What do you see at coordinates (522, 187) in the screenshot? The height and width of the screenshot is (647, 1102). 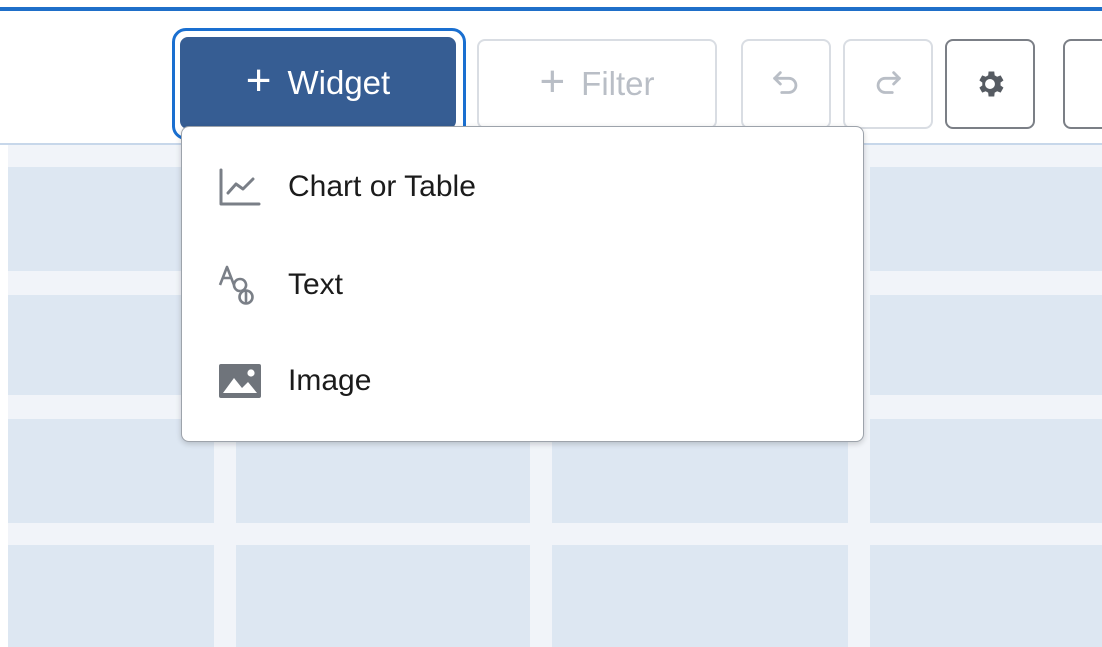 I see `menu-item-chart-or-table: Chart or Table` at bounding box center [522, 187].